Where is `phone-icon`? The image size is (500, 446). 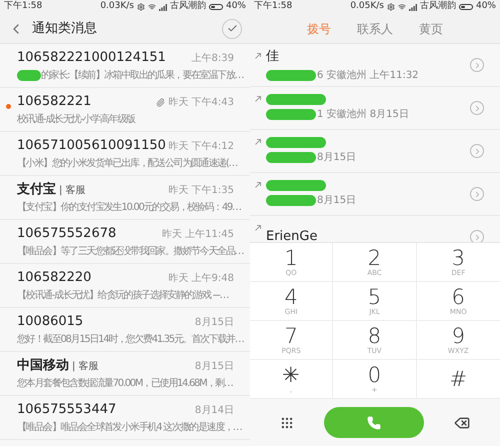 phone-icon is located at coordinates (374, 423).